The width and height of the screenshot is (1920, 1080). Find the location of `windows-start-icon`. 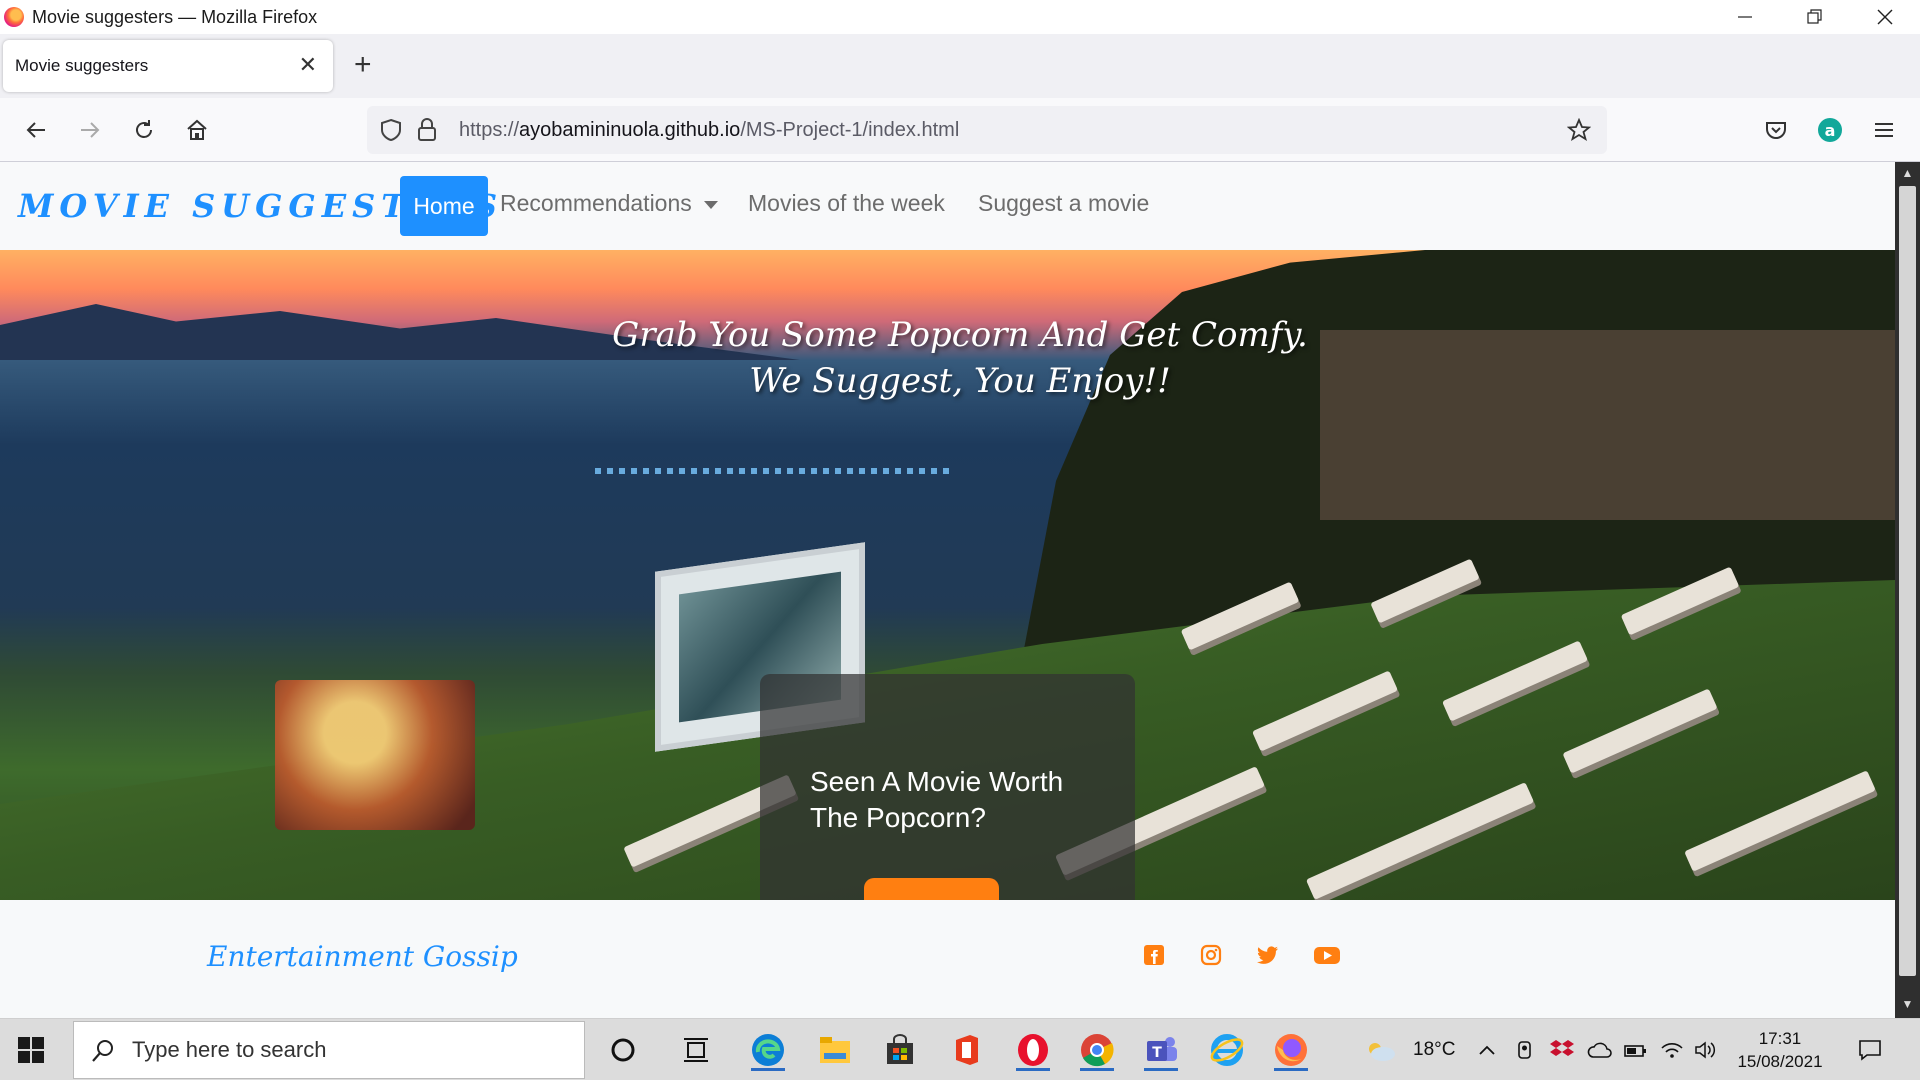

windows-start-icon is located at coordinates (31, 1050).